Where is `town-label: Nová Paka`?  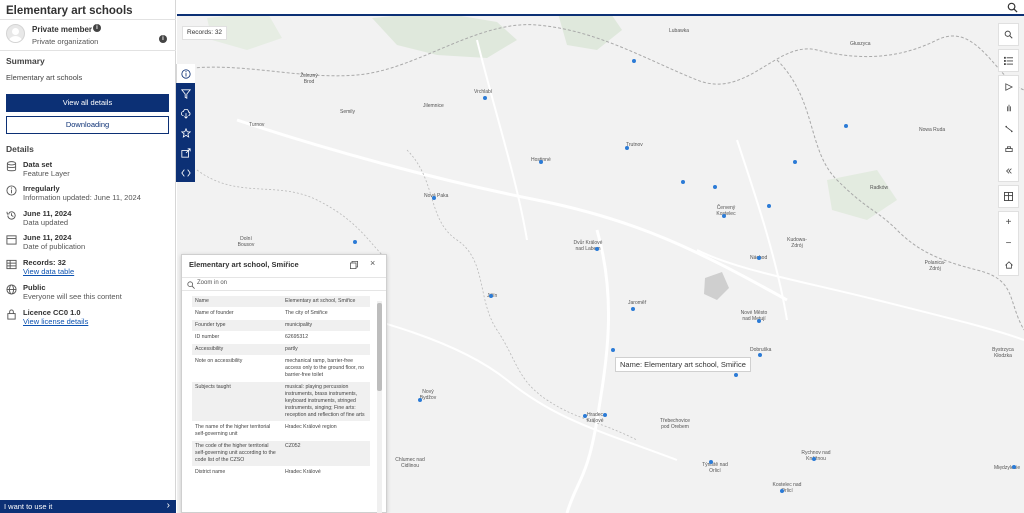
town-label: Nová Paka is located at coordinates (436, 196).